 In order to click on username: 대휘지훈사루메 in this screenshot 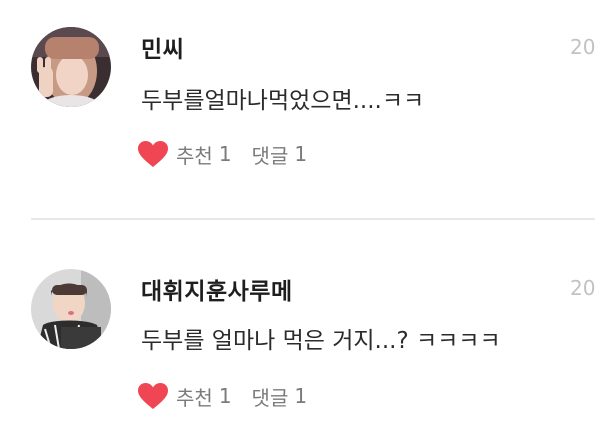, I will do `click(217, 289)`.